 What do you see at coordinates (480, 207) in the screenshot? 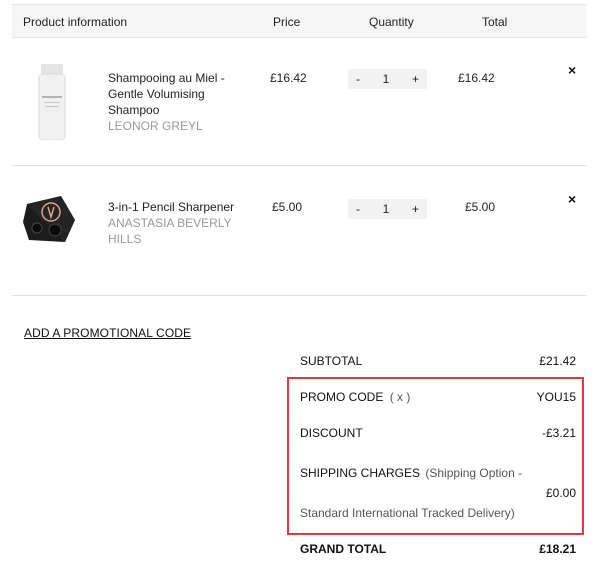
I see `product-total: £5.00` at bounding box center [480, 207].